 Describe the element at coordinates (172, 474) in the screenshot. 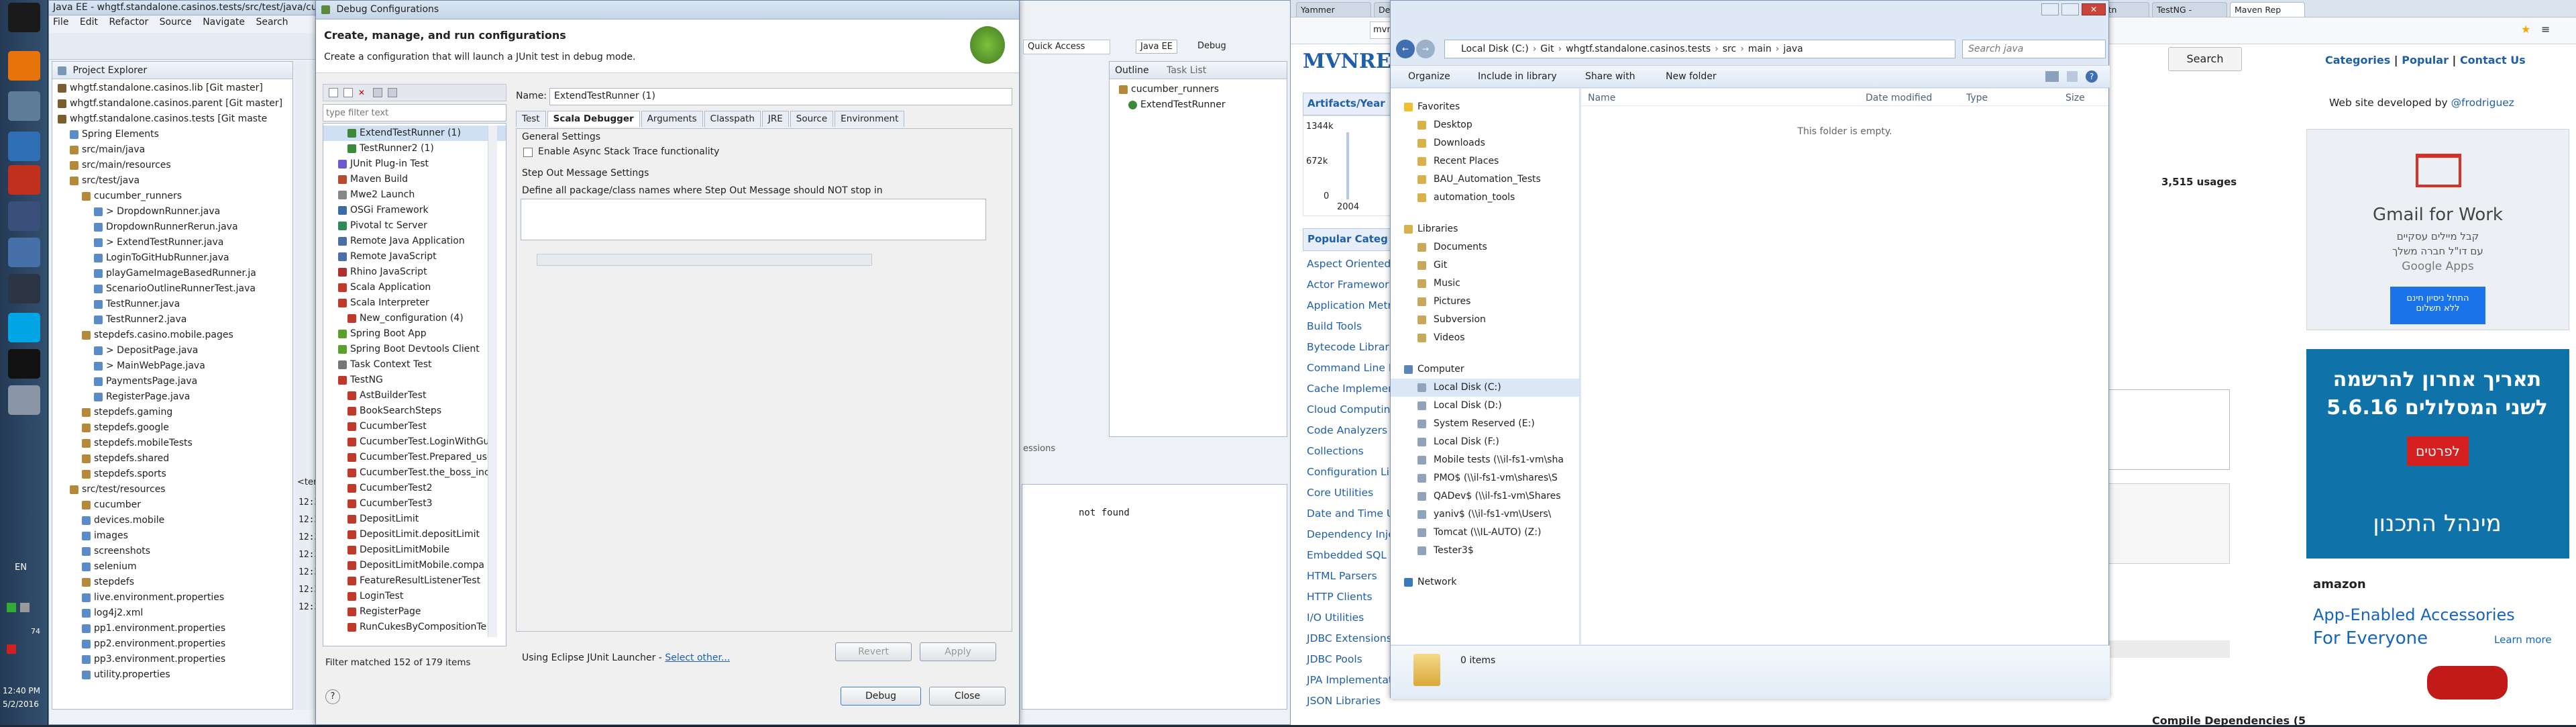

I see `tree-item: stepdefs.sports` at that location.